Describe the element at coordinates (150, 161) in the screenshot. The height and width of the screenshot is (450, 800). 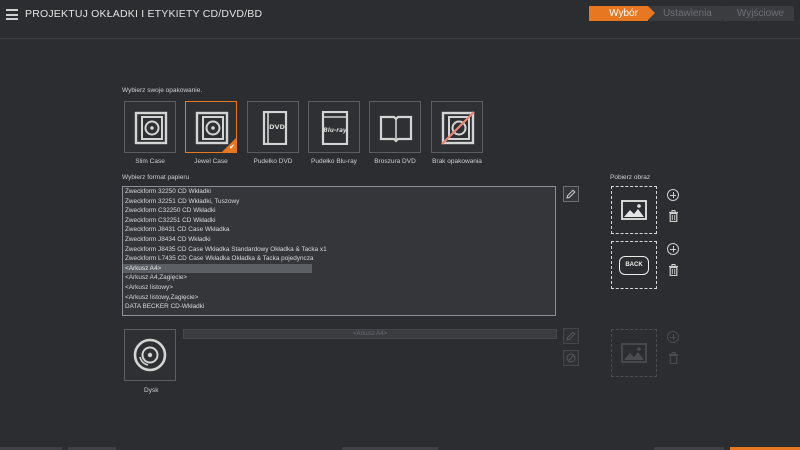
I see `package-label-slim: Slim Case` at that location.